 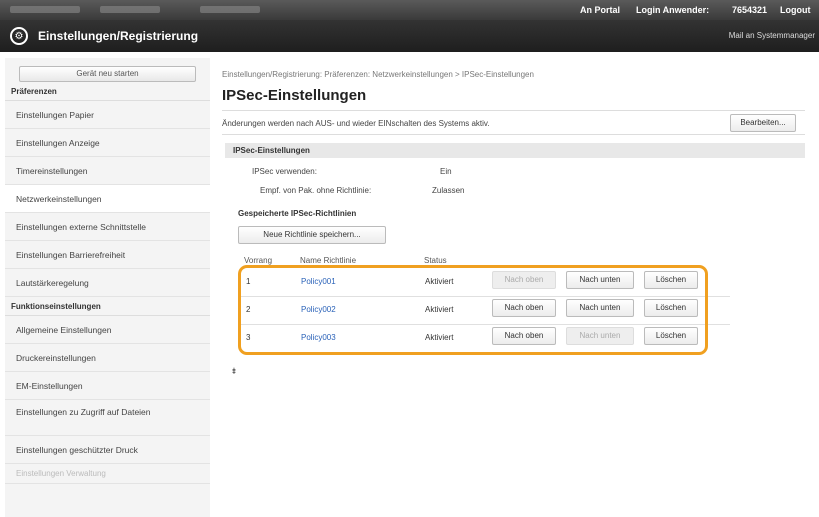 I want to click on ipsec-use-label: IPSec verwenden:, so click(x=284, y=171).